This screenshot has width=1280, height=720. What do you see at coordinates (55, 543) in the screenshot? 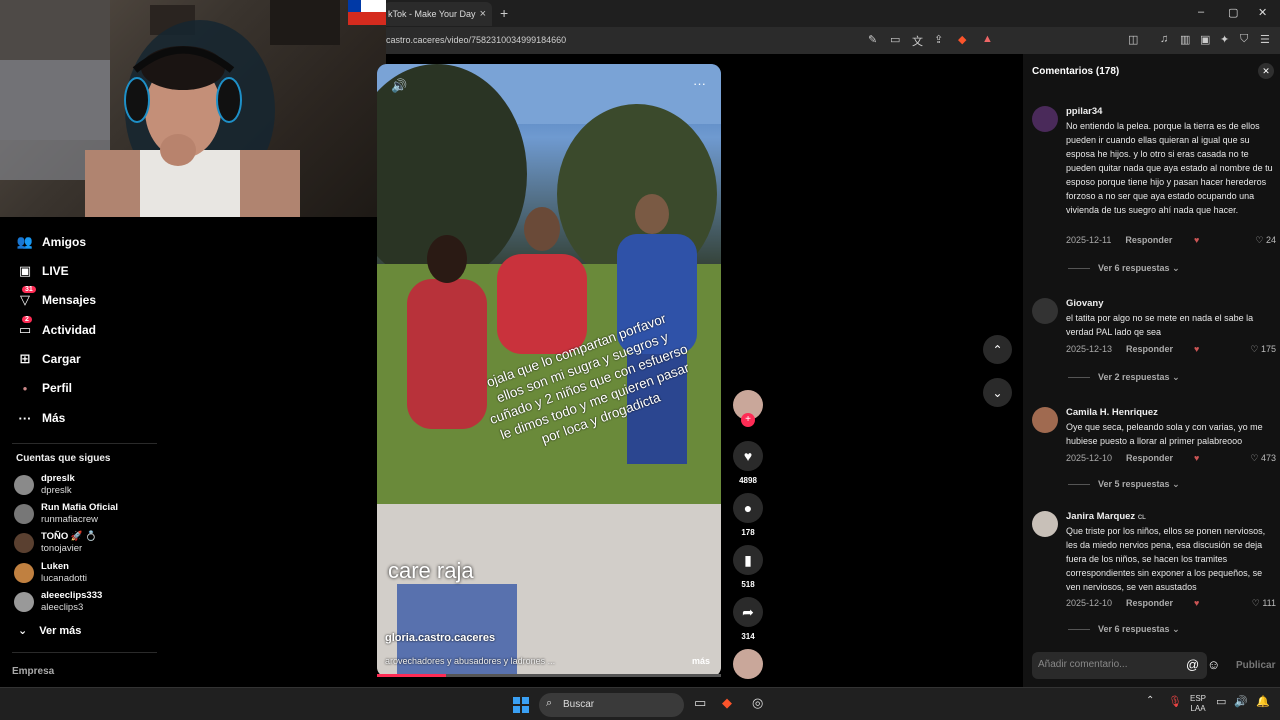
I see `following-account: TOÑO 🚀 💍 tonojavier` at bounding box center [55, 543].